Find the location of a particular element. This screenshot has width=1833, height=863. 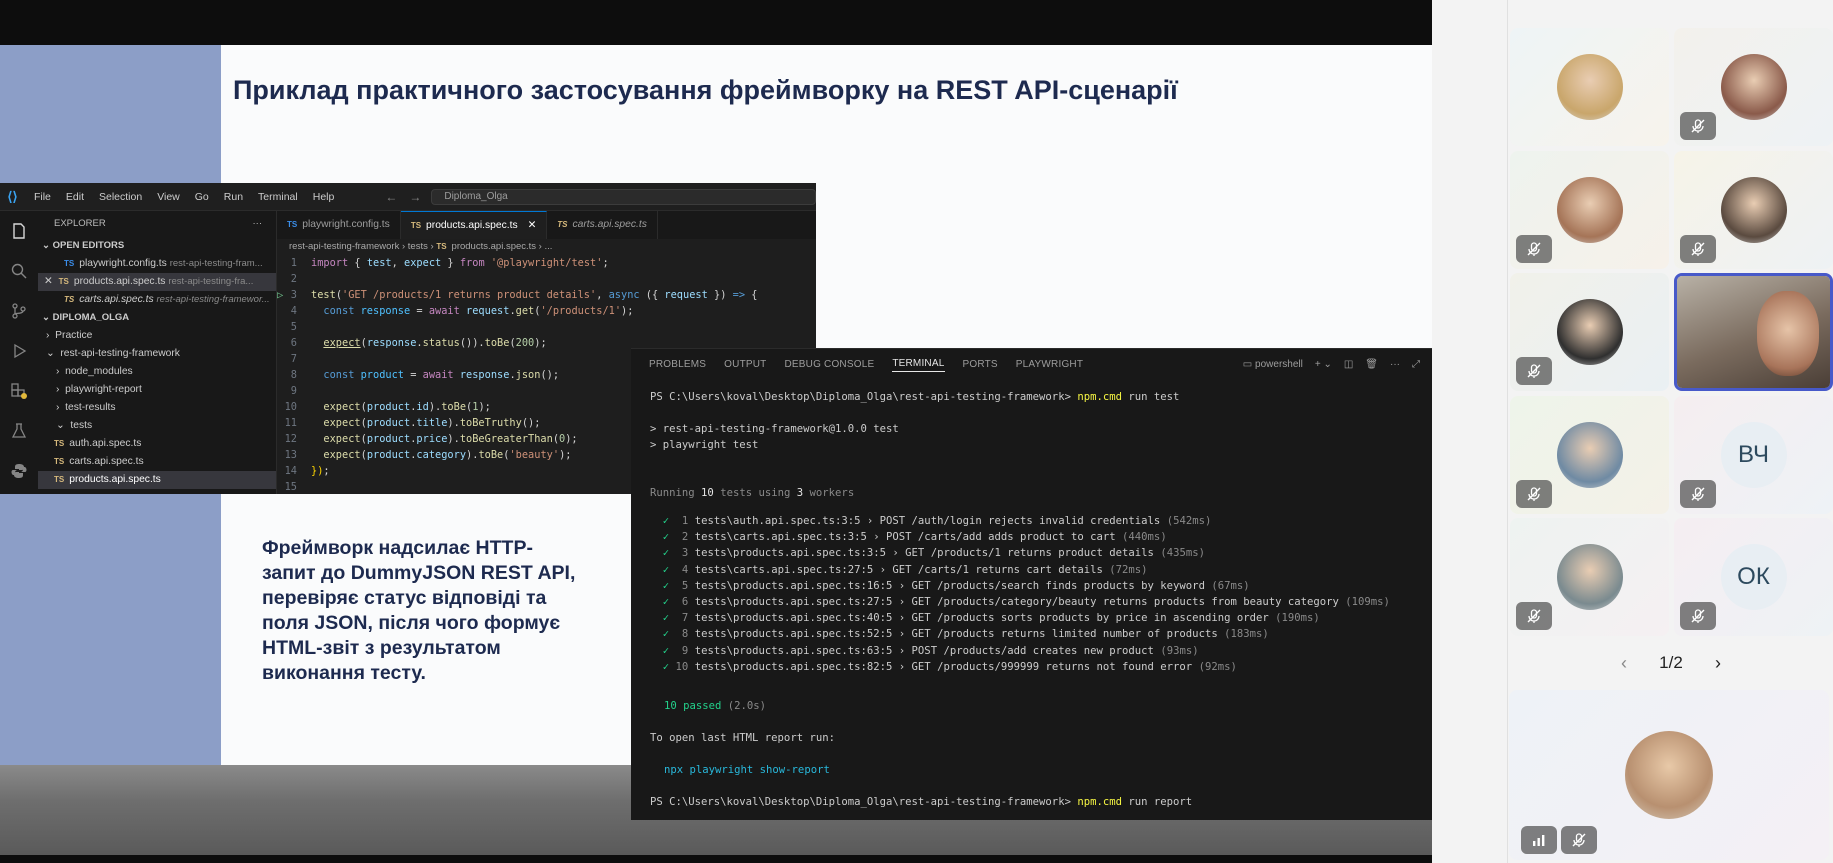

tab-ports: PORTS is located at coordinates (980, 364).